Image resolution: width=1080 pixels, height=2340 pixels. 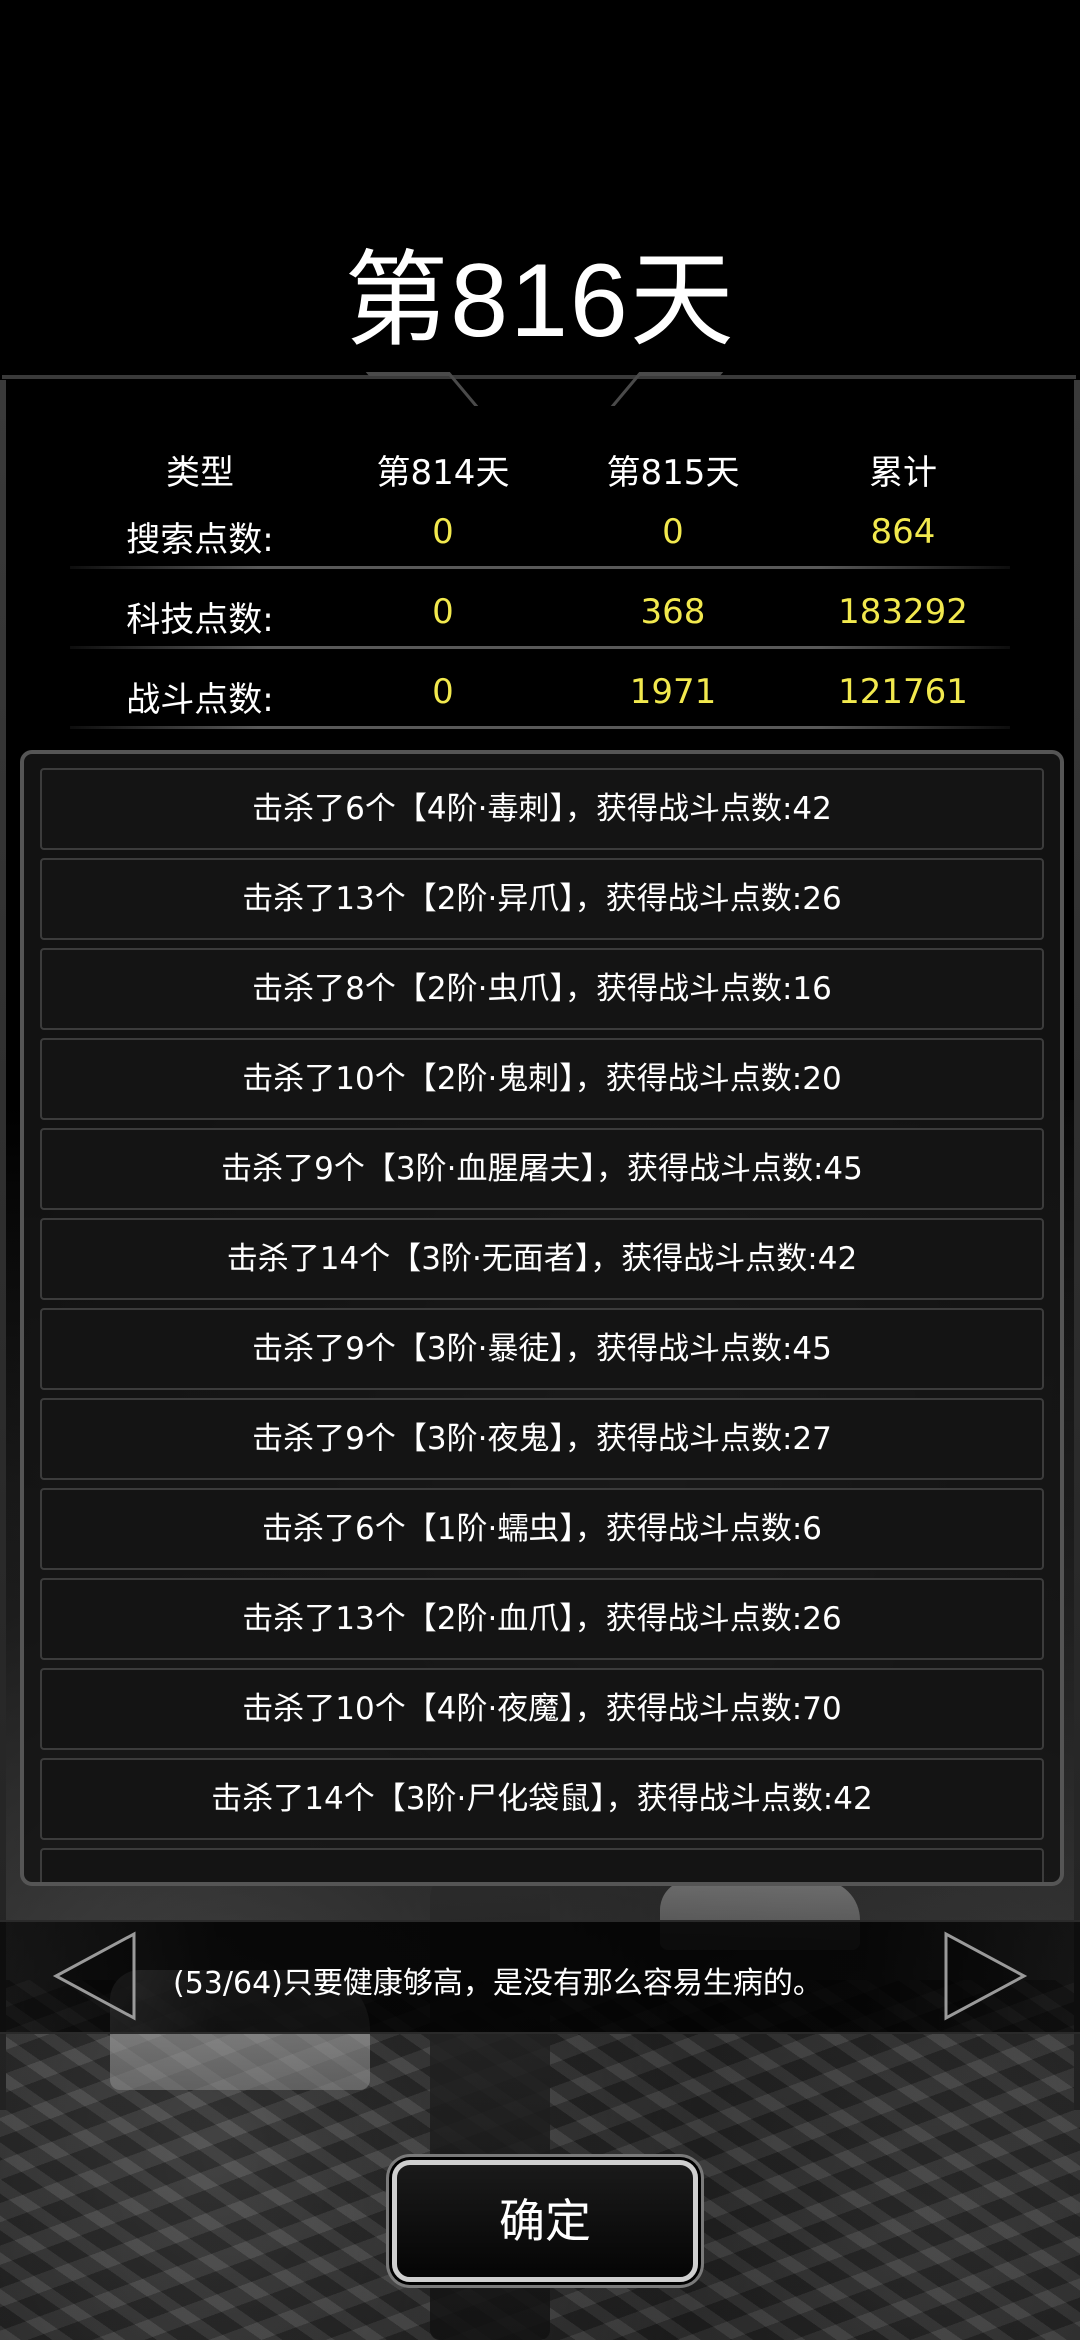 I want to click on header-total: 累计, so click(x=903, y=473).